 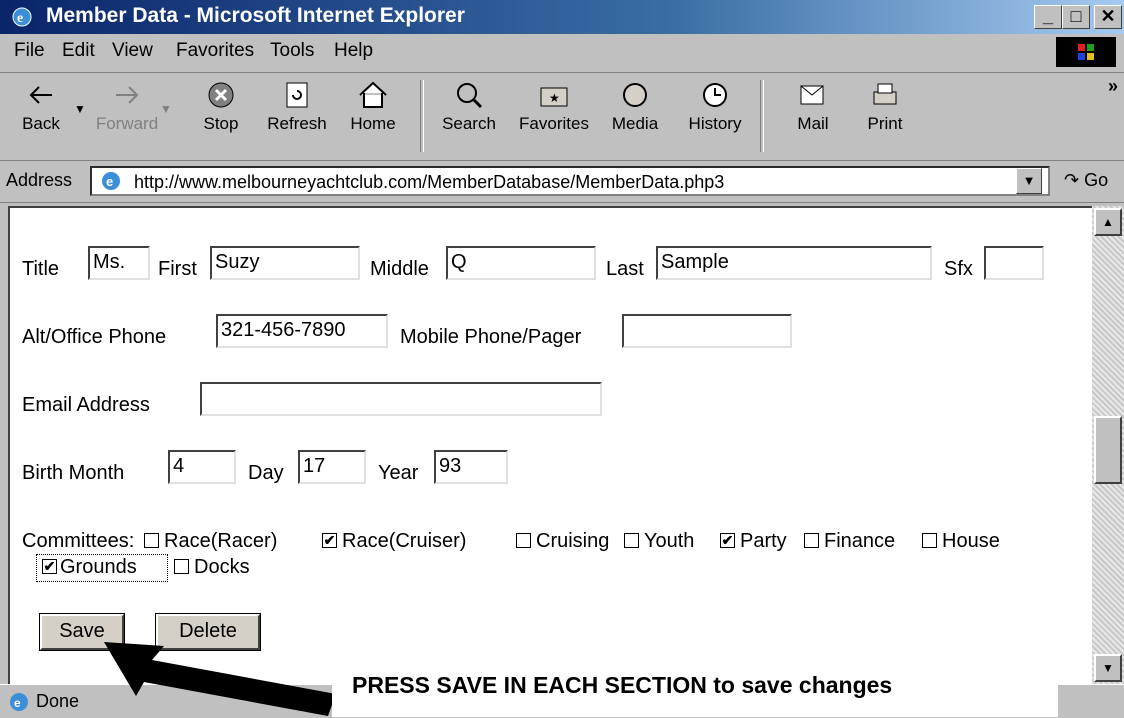 I want to click on committee-cruising-label: Cruising, so click(x=573, y=541).